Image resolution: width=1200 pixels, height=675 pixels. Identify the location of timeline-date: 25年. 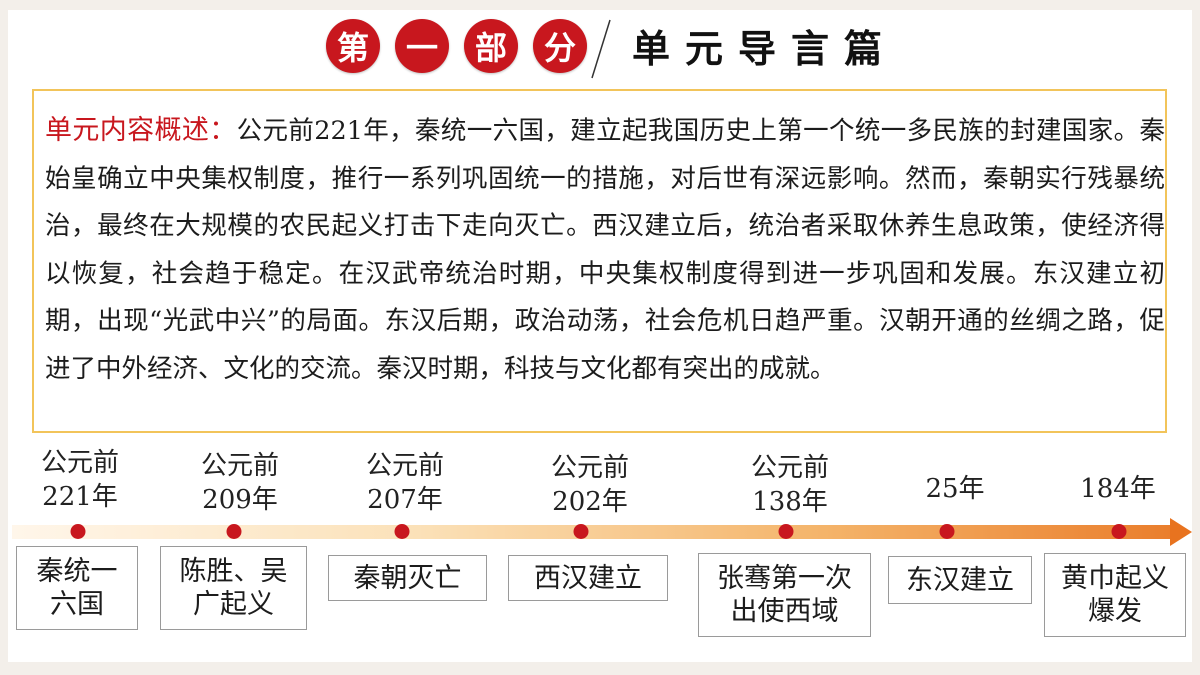
(955, 489).